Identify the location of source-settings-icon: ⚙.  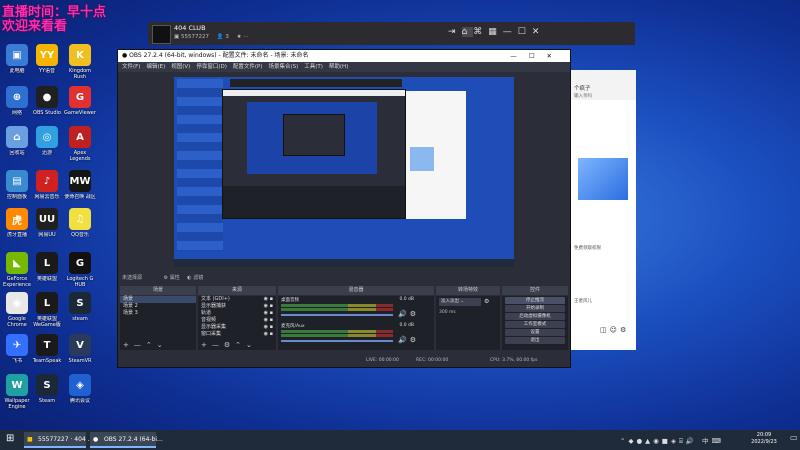
(229, 345).